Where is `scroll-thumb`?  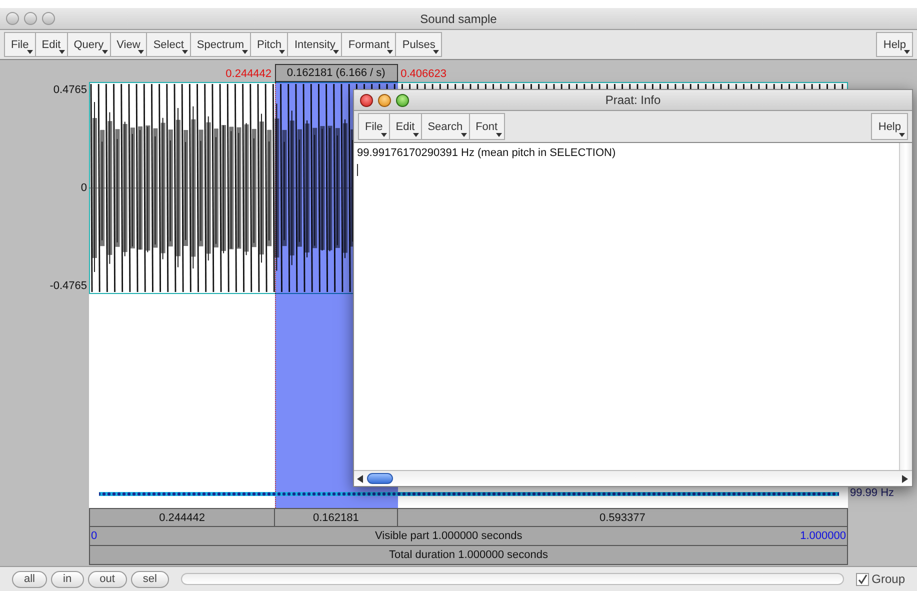 scroll-thumb is located at coordinates (380, 478).